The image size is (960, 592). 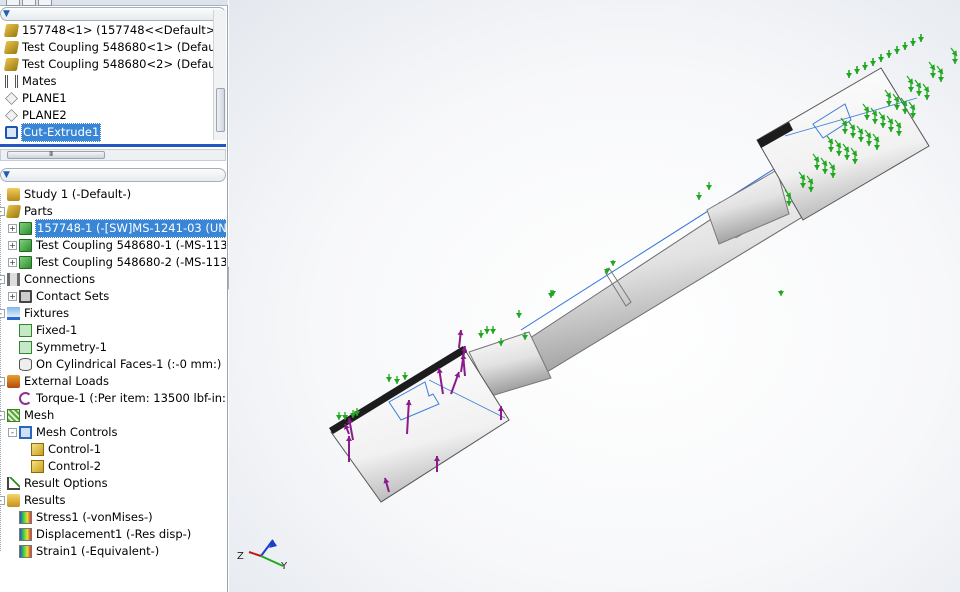 What do you see at coordinates (117, 398) in the screenshot?
I see `tree-item: Torque-1 (:Per item: 13500 lbf-in:)` at bounding box center [117, 398].